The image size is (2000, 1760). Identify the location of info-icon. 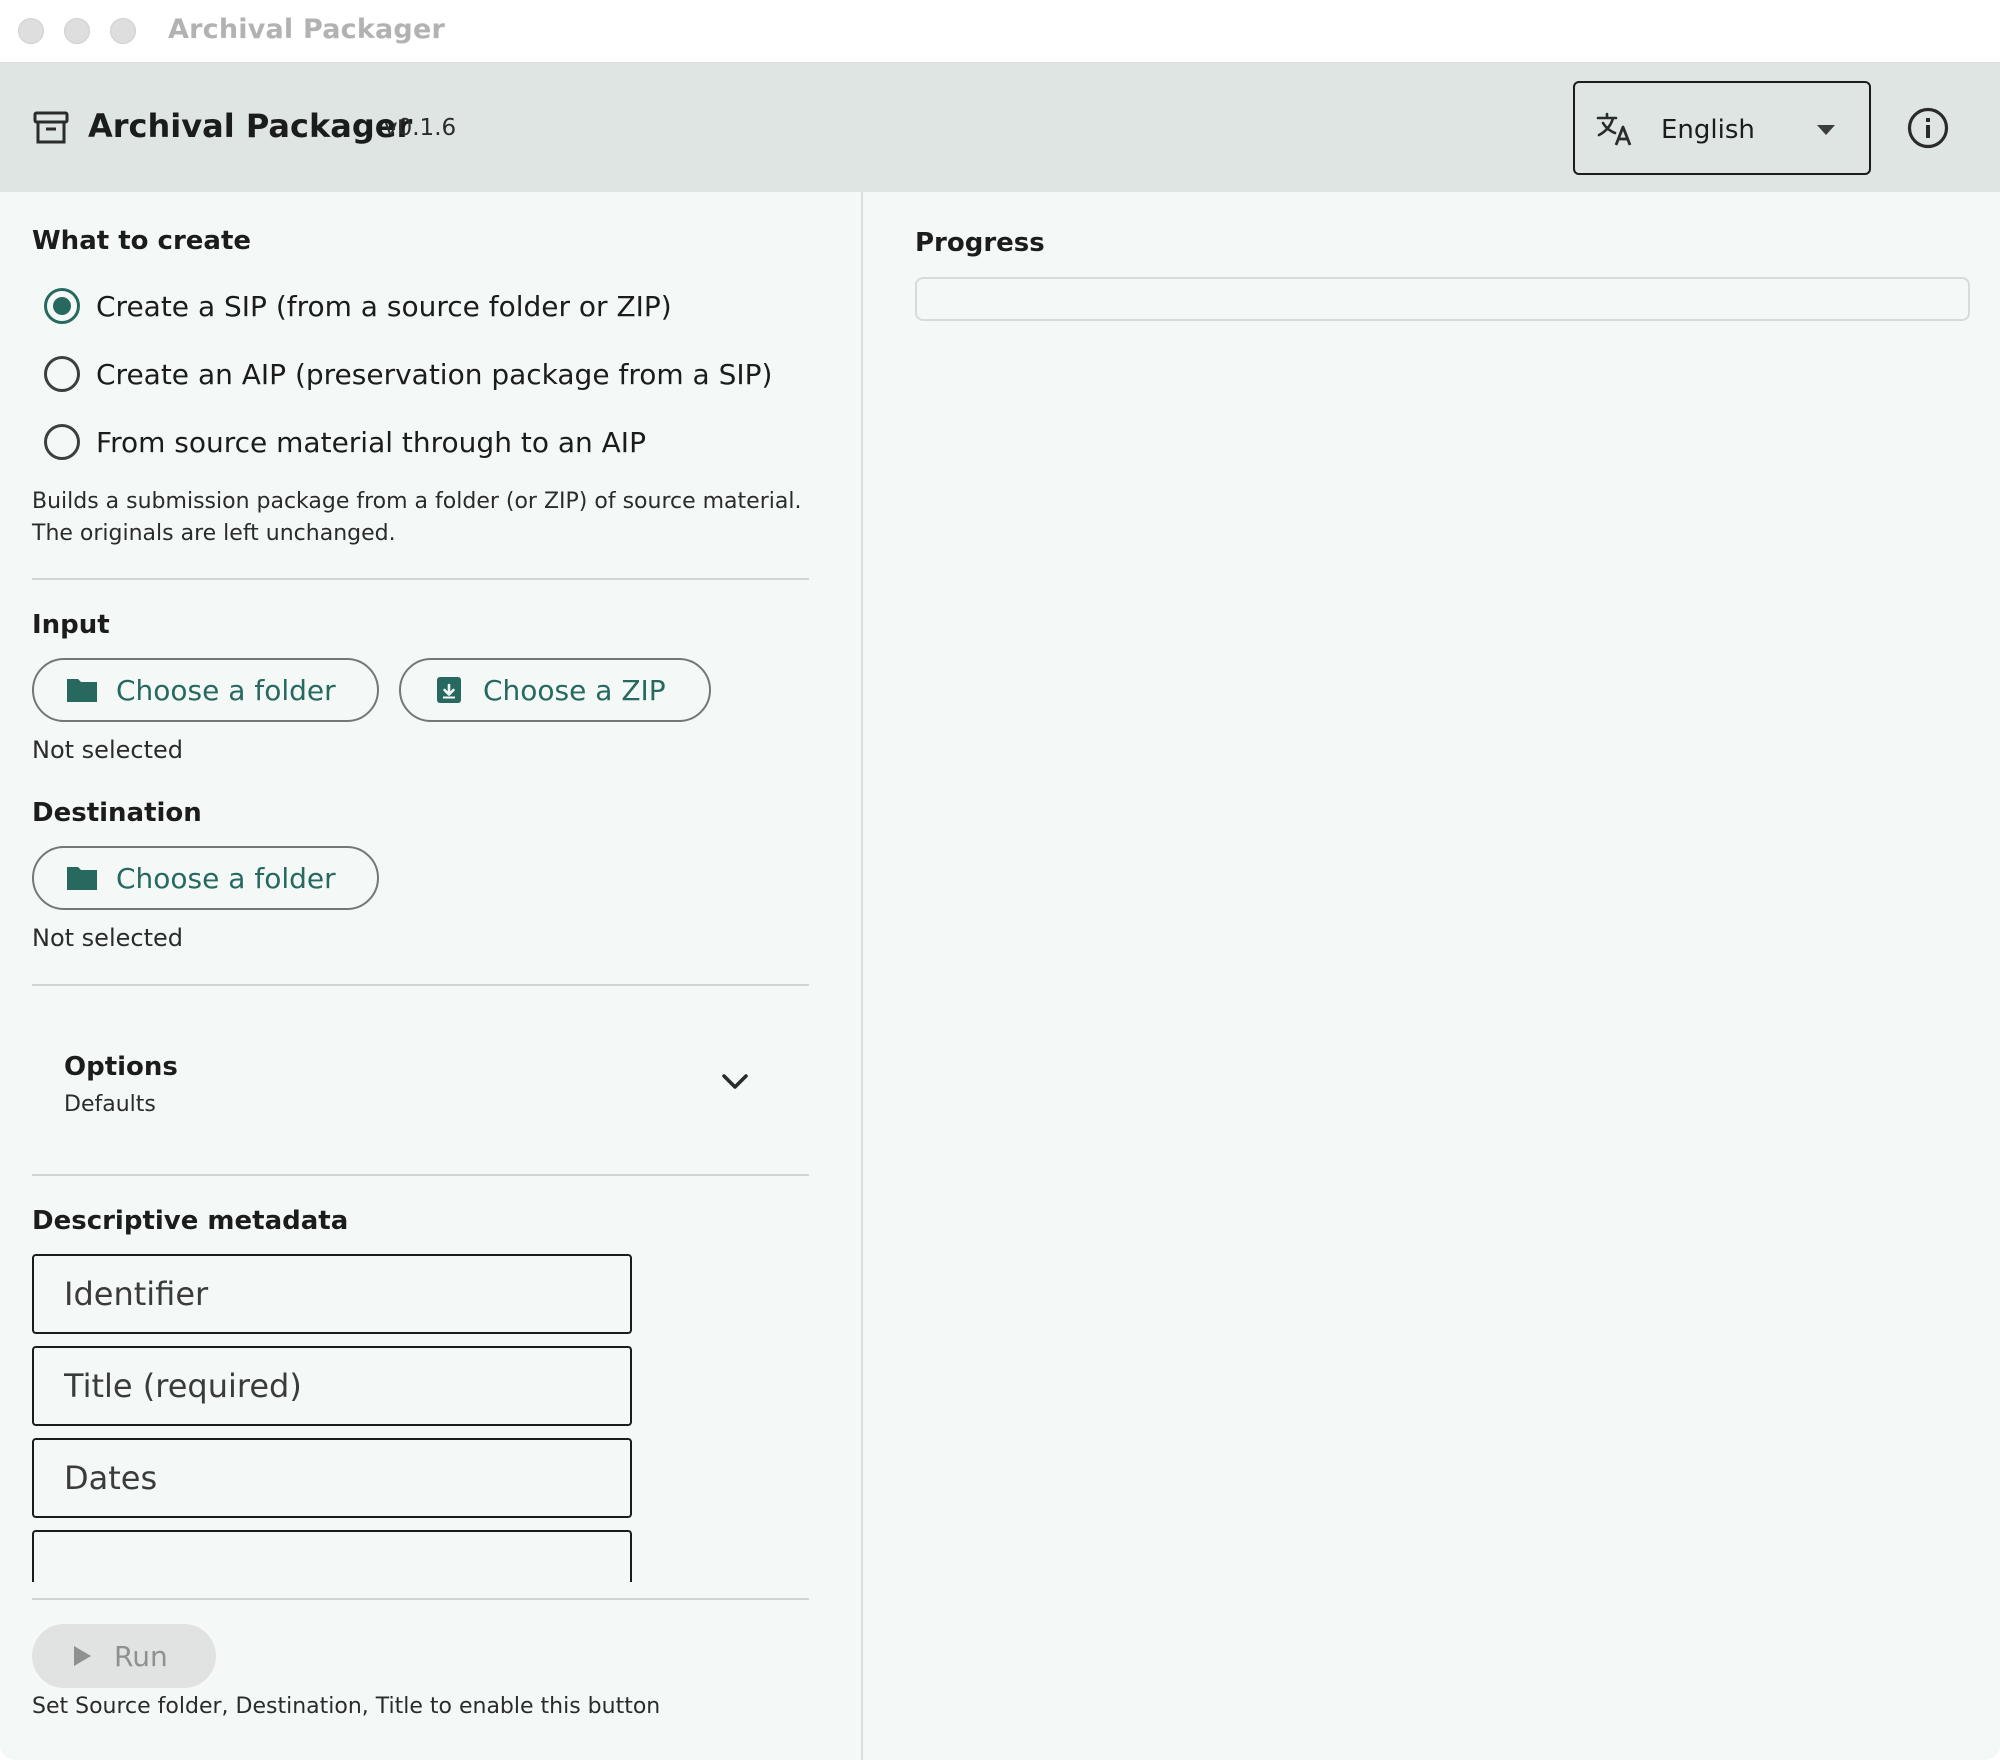
(1928, 128).